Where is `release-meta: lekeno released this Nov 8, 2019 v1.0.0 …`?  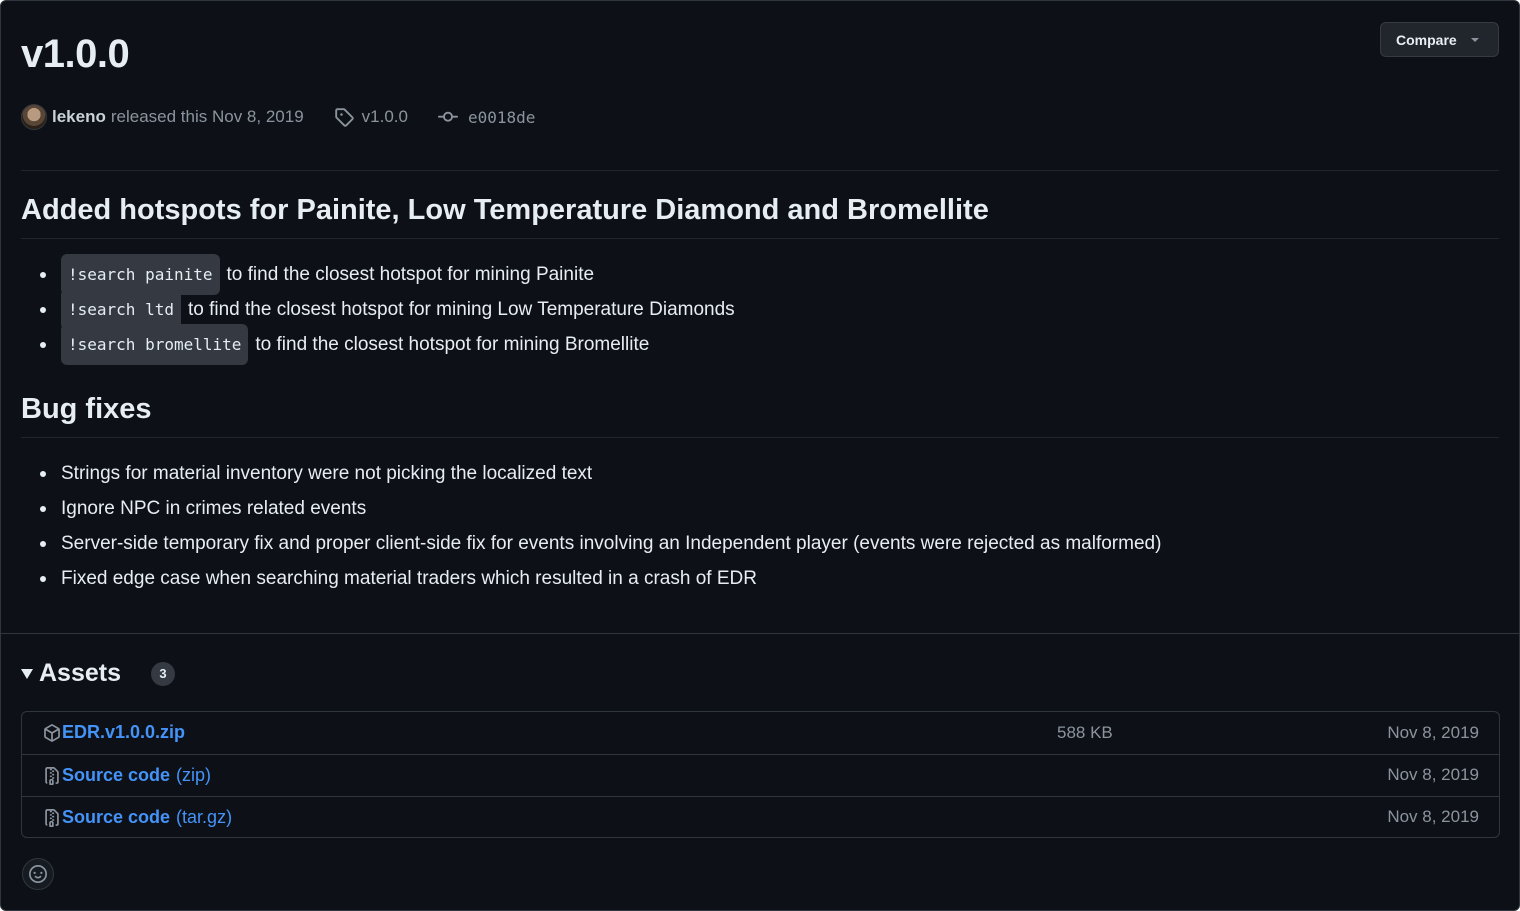
release-meta: lekeno released this Nov 8, 2019 v1.0.0 … is located at coordinates (278, 117).